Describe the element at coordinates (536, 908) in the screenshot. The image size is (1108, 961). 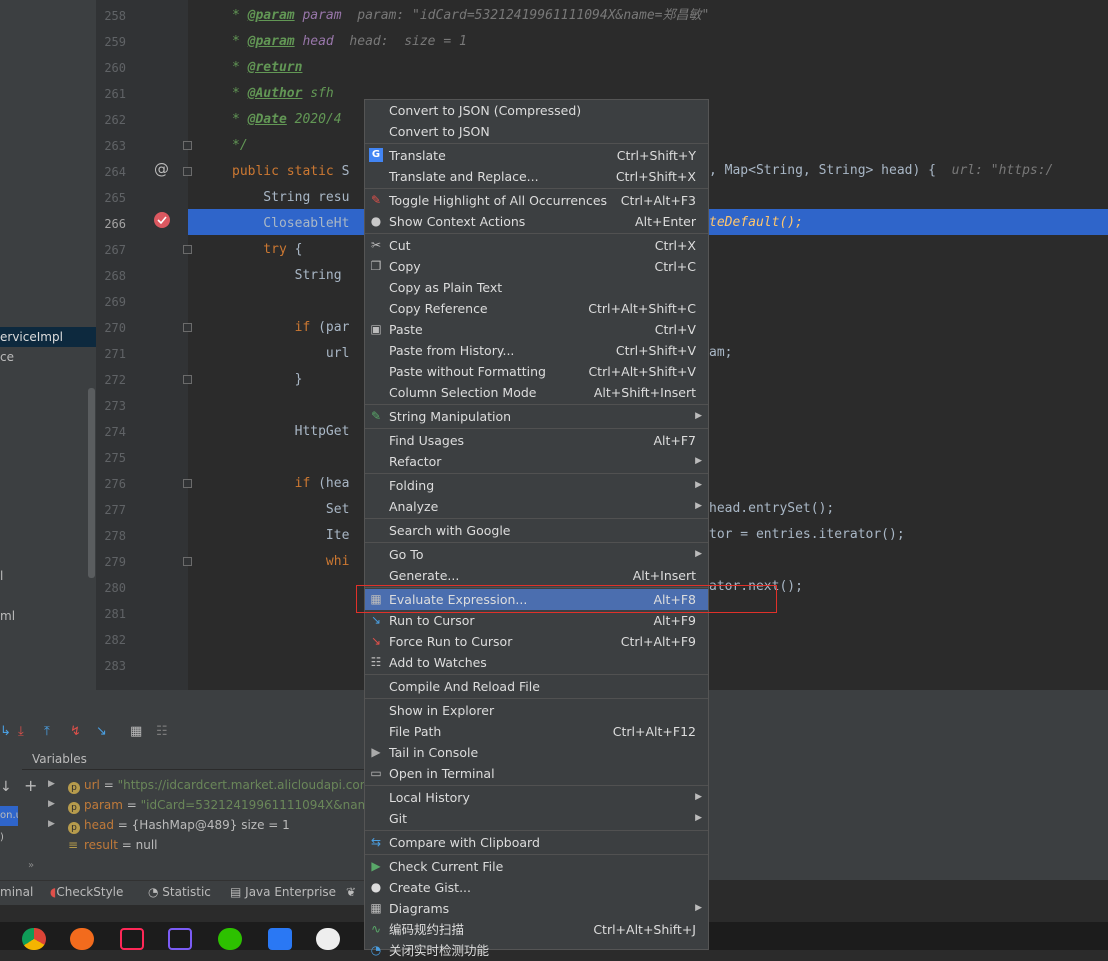
I see `menu-item: ▦ Diagrams ▶` at that location.